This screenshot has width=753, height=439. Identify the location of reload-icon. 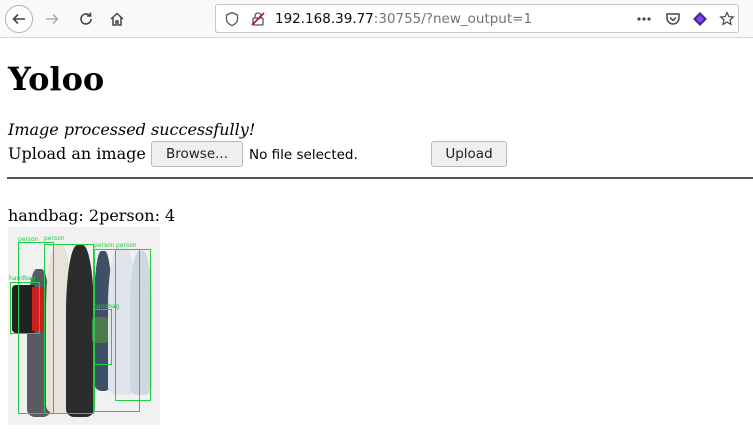
(86, 18).